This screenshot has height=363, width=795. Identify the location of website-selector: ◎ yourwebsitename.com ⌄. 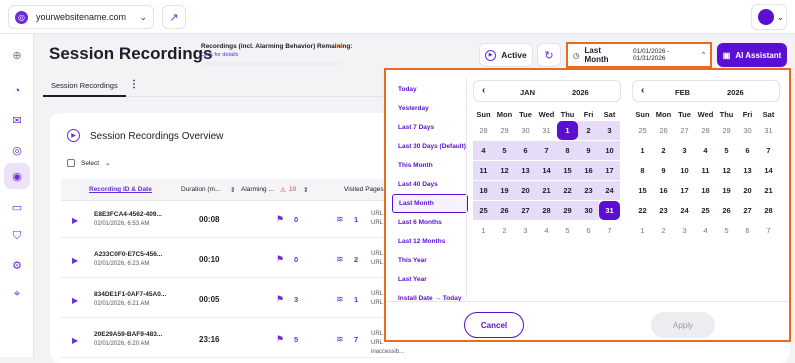
(81, 17).